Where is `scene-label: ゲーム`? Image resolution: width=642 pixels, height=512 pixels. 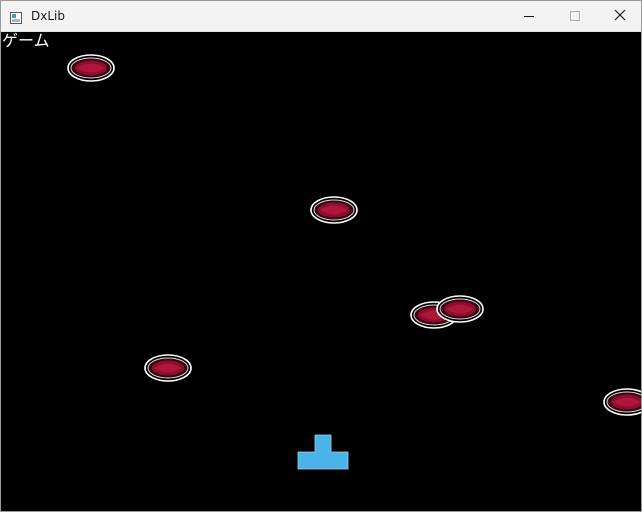
scene-label: ゲーム is located at coordinates (26, 41).